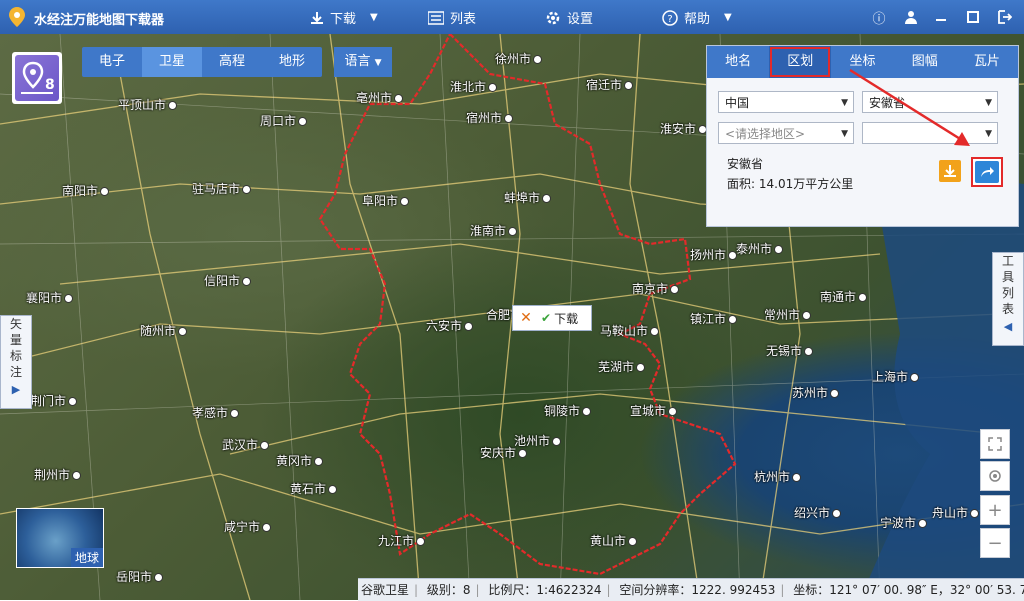  I want to click on app-logo-icon, so click(17, 17).